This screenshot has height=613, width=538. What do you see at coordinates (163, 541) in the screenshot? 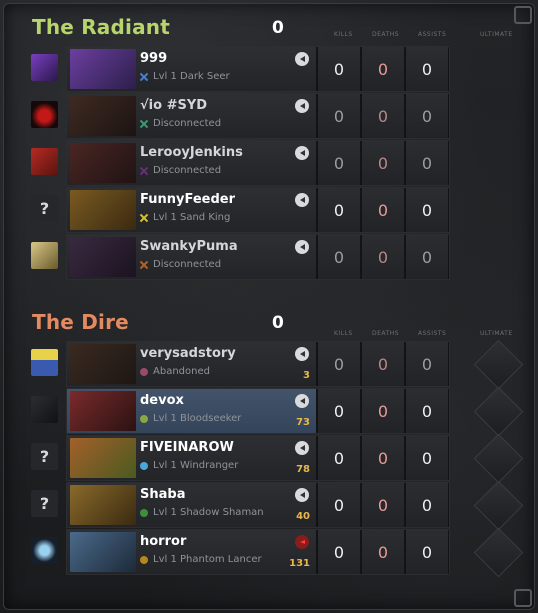
I see `player-name: horror` at bounding box center [163, 541].